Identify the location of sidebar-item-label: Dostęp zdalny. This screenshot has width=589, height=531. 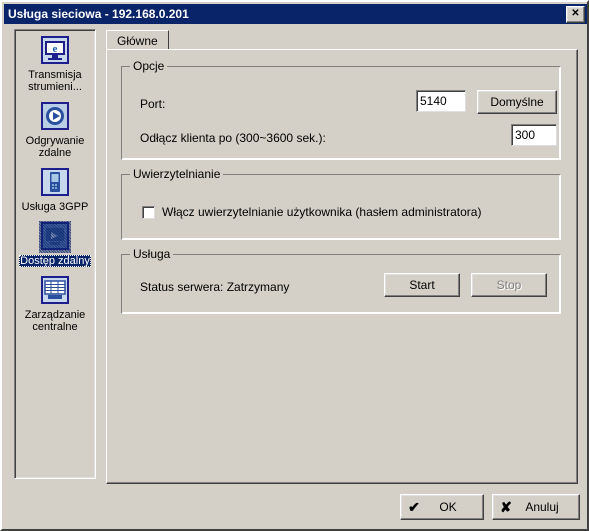
(55, 261).